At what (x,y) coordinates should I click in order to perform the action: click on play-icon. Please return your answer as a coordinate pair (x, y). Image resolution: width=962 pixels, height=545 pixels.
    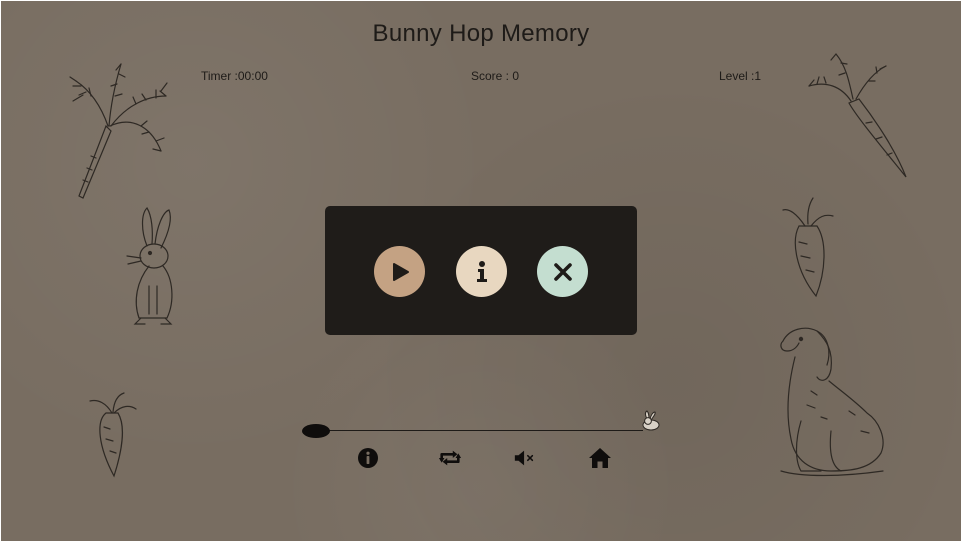
    Looking at the image, I should click on (400, 271).